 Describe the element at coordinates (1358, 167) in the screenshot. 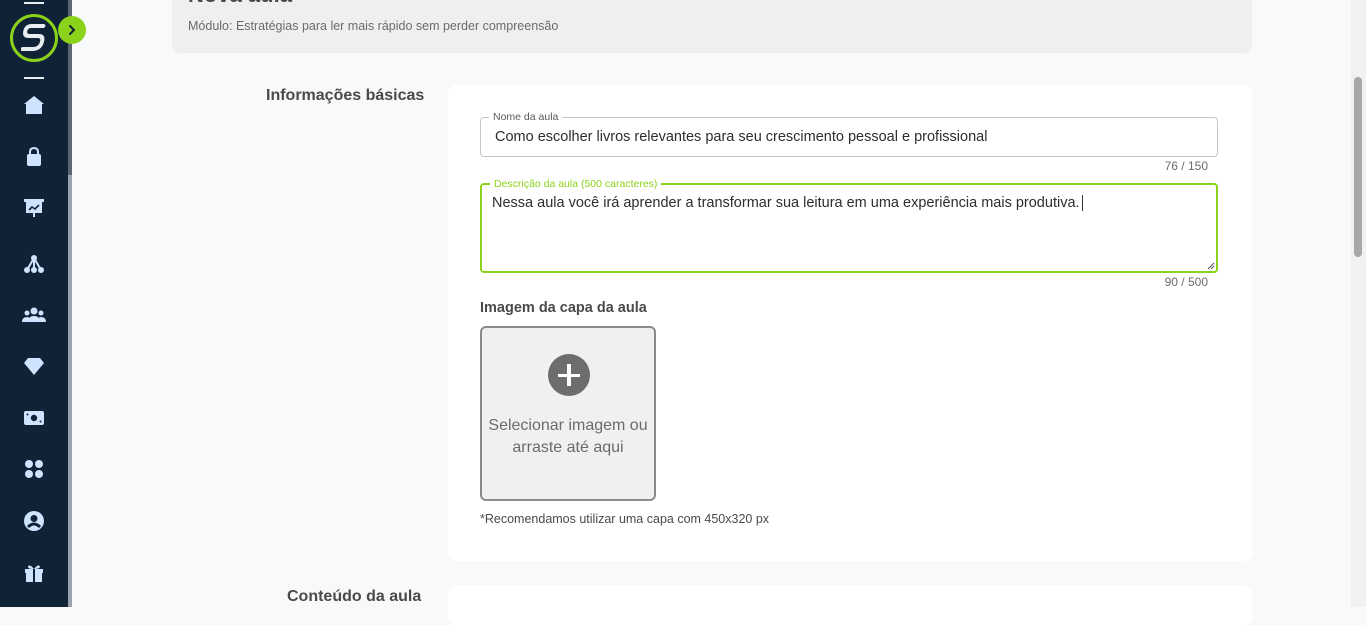

I see `scrollbar-thumb` at that location.